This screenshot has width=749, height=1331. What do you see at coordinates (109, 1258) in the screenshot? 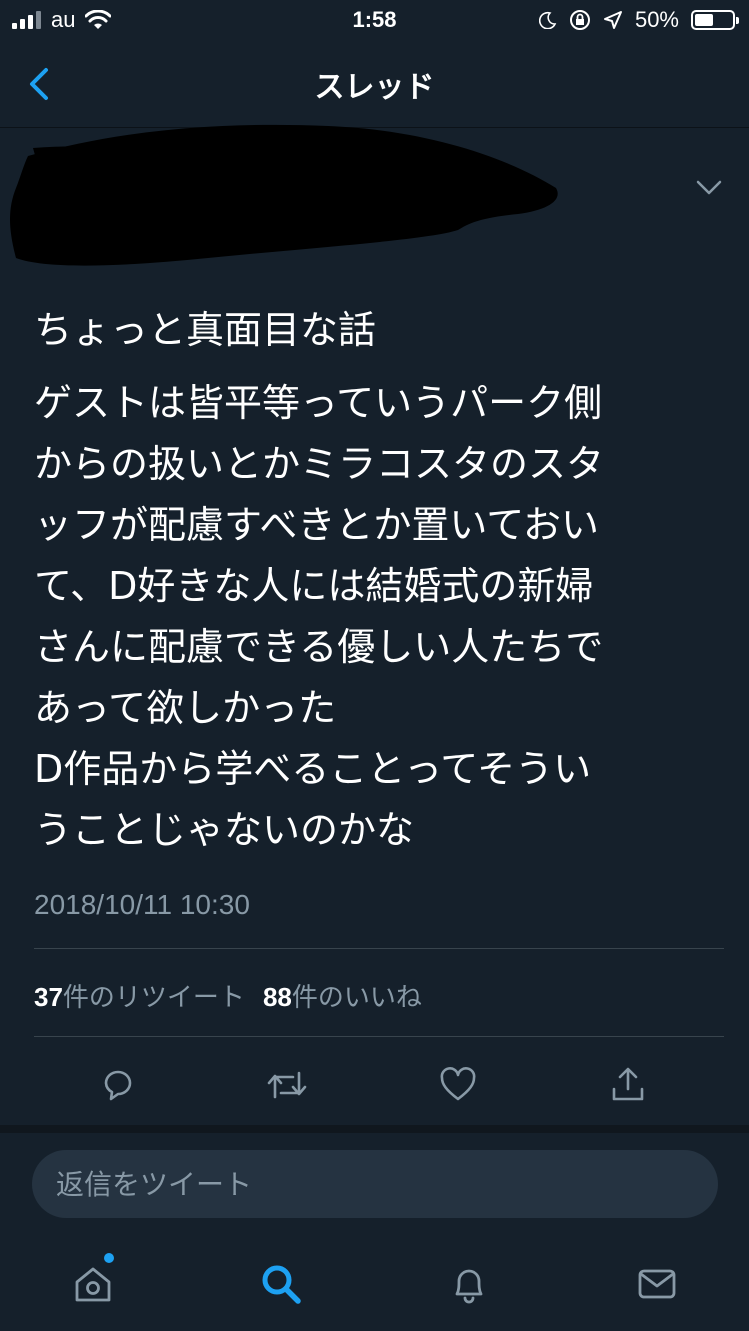
I see `home-notification-dot` at bounding box center [109, 1258].